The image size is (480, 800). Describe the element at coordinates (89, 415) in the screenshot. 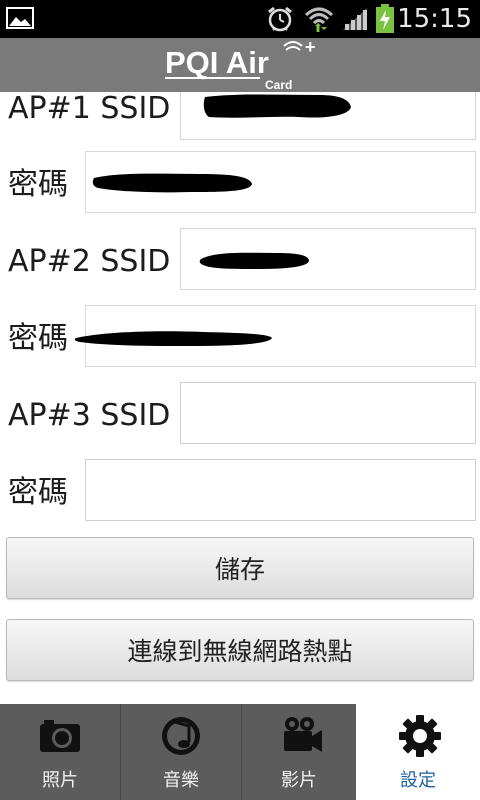

I see `ap3-ssid-label: AP#3 SSID` at that location.